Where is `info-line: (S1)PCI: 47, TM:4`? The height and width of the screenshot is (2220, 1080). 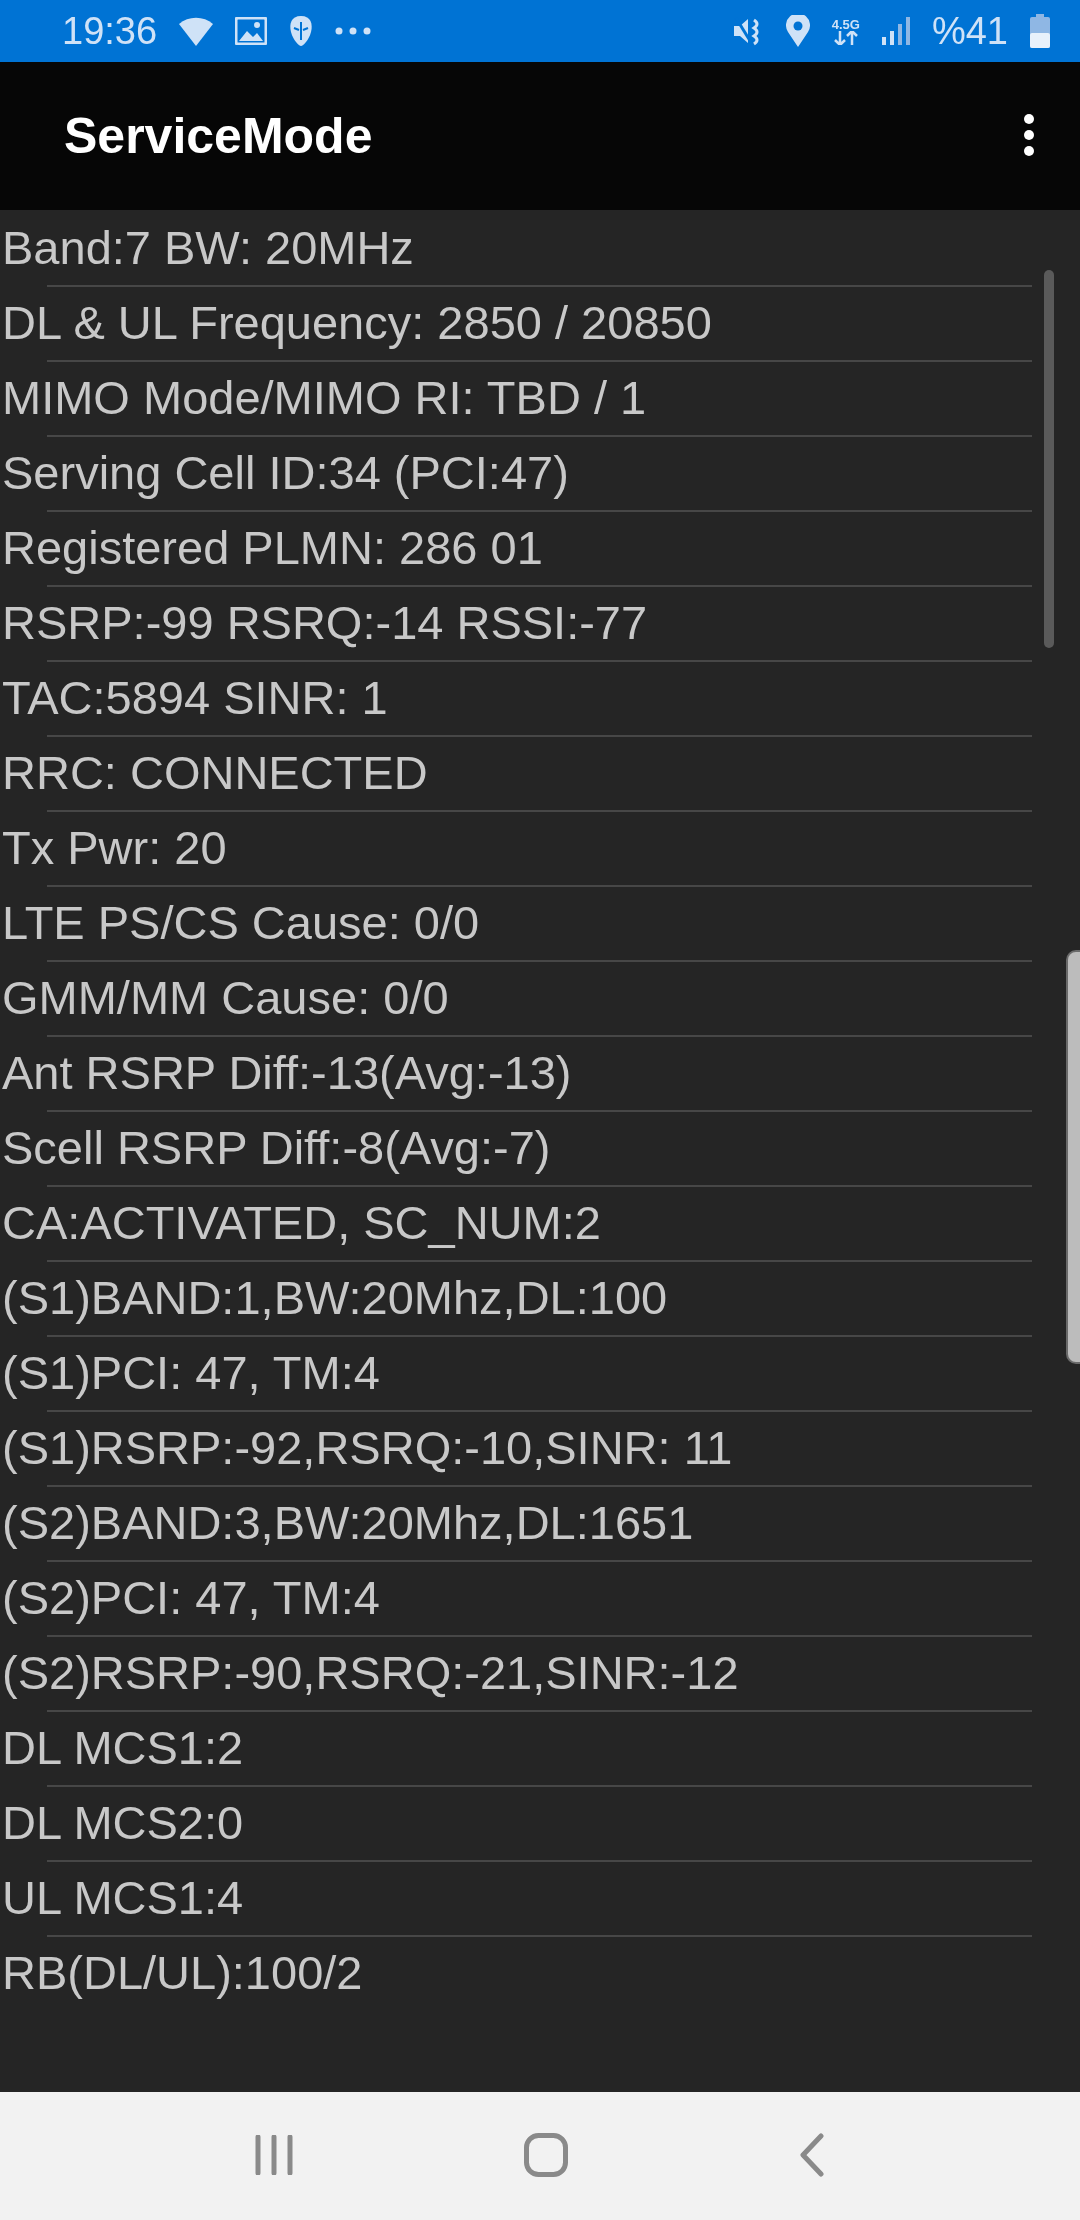 info-line: (S1)PCI: 47, TM:4 is located at coordinates (190, 1372).